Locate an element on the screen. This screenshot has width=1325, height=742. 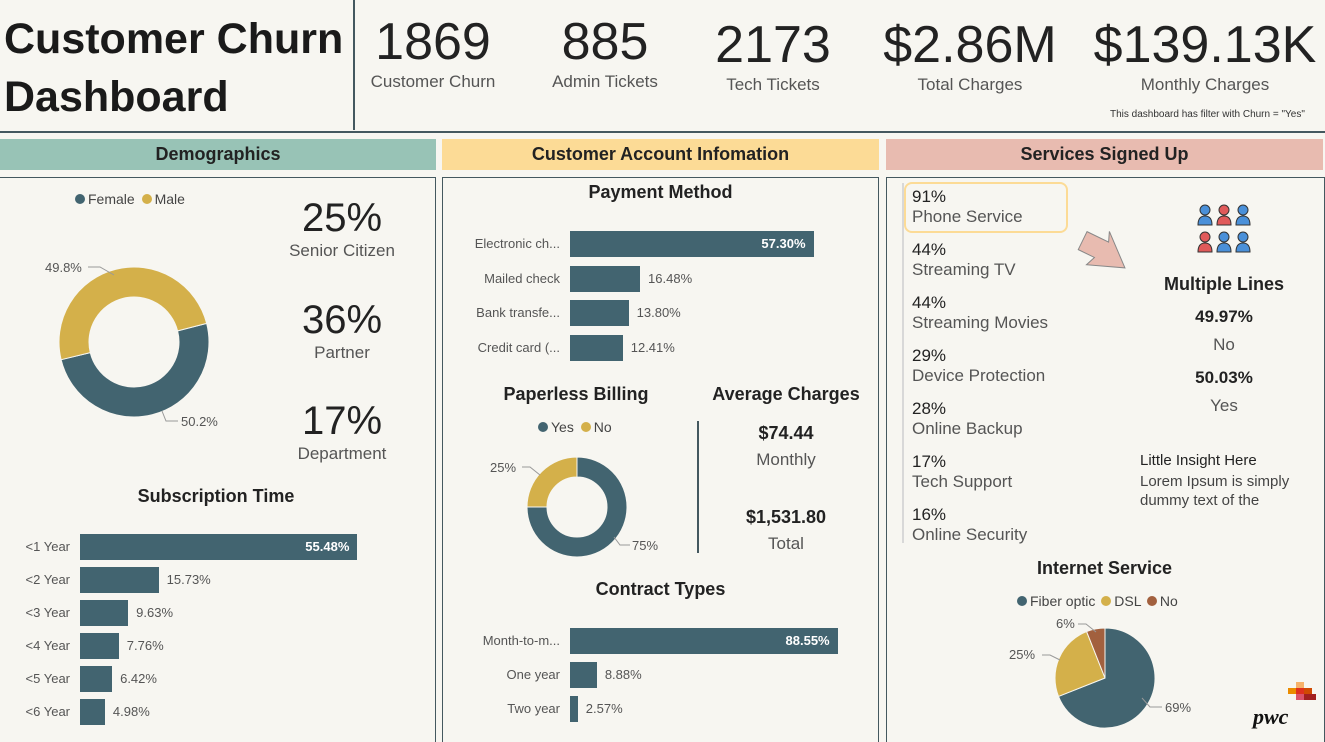
ml-no-label: No is located at coordinates (1224, 344).